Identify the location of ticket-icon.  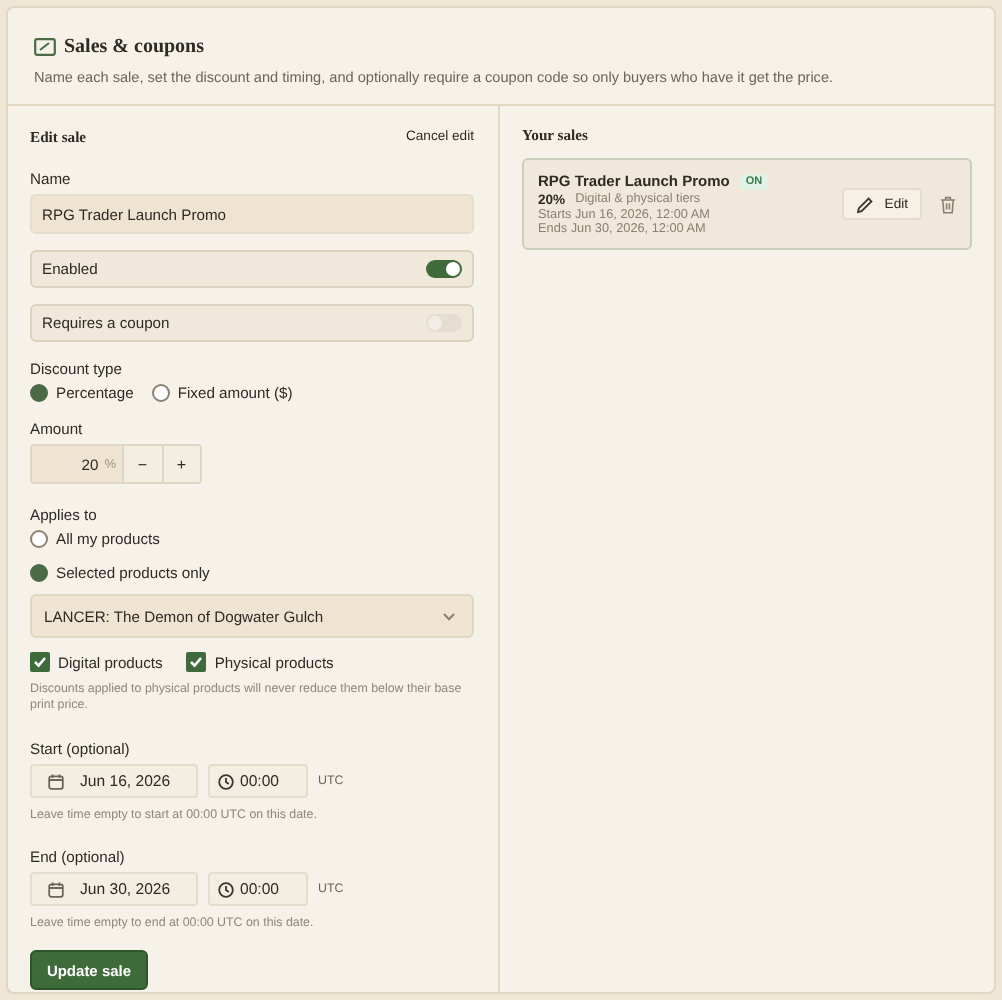
(45, 47).